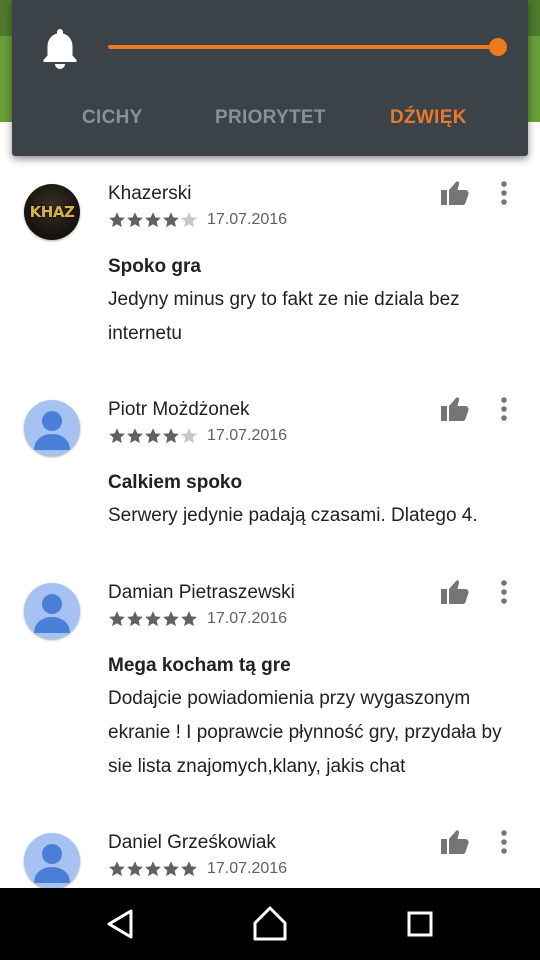  Describe the element at coordinates (154, 266) in the screenshot. I see `review-title: Spoko gra` at that location.